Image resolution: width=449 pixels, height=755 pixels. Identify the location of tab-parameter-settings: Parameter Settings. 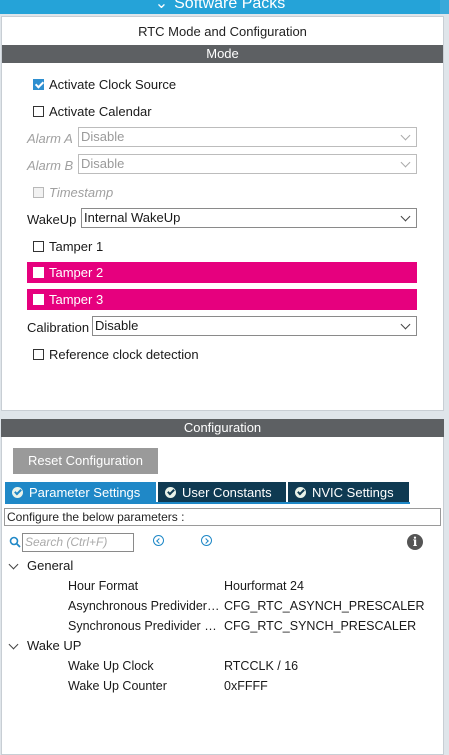
(80, 492).